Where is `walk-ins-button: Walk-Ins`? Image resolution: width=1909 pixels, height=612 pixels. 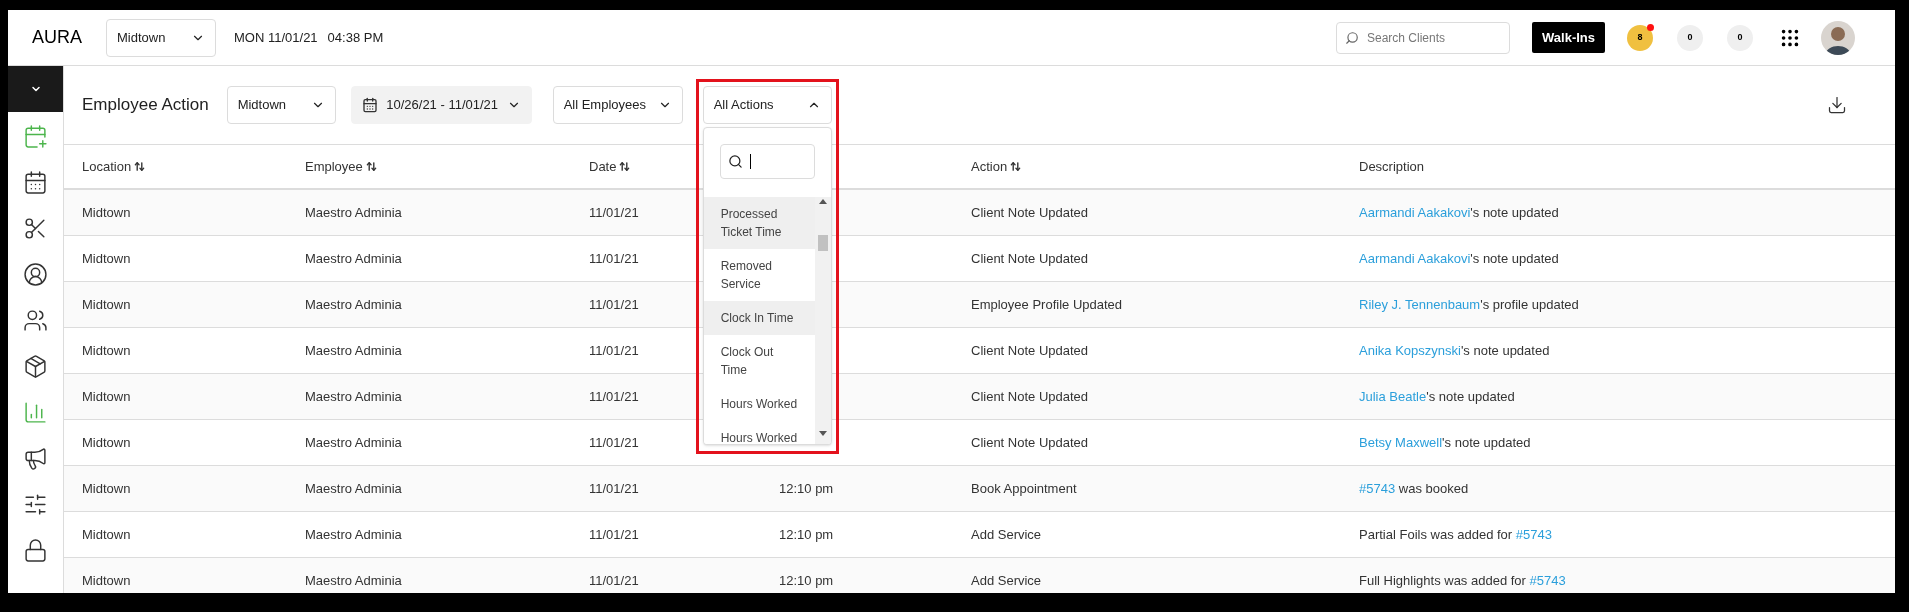 walk-ins-button: Walk-Ins is located at coordinates (1568, 37).